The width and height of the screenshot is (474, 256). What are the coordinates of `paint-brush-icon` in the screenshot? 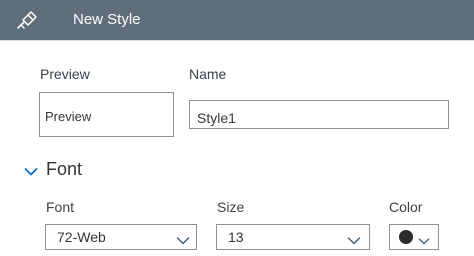 It's located at (27, 20).